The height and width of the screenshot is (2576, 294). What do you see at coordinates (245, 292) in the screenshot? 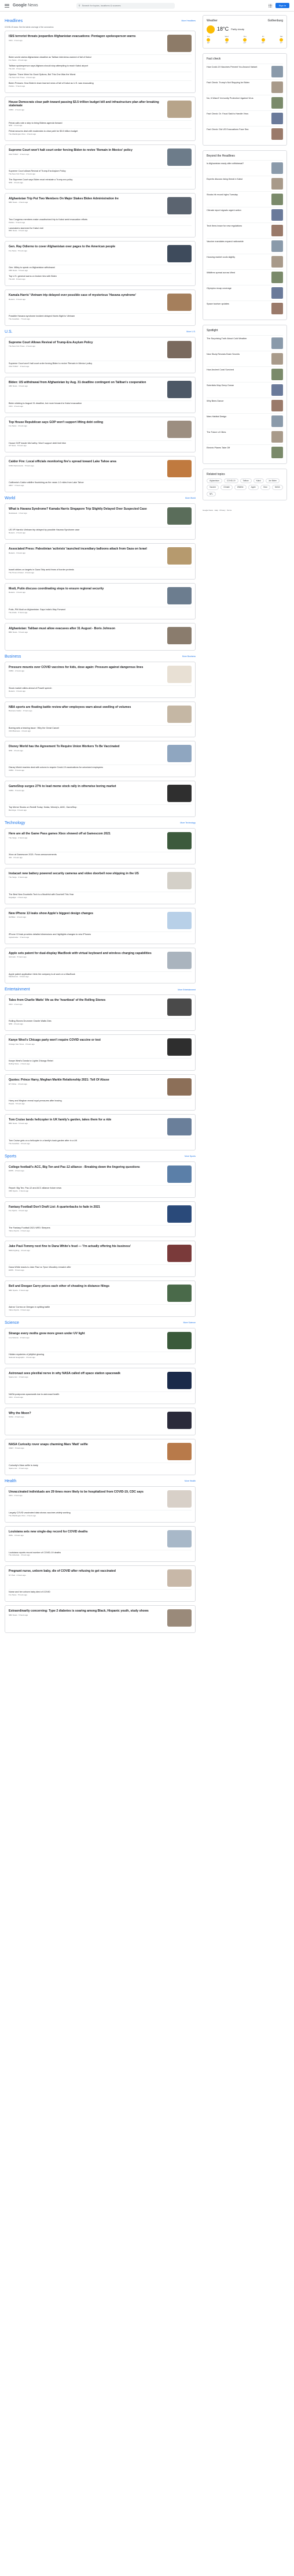
I see `side-story: Olympics recap coverage` at bounding box center [245, 292].